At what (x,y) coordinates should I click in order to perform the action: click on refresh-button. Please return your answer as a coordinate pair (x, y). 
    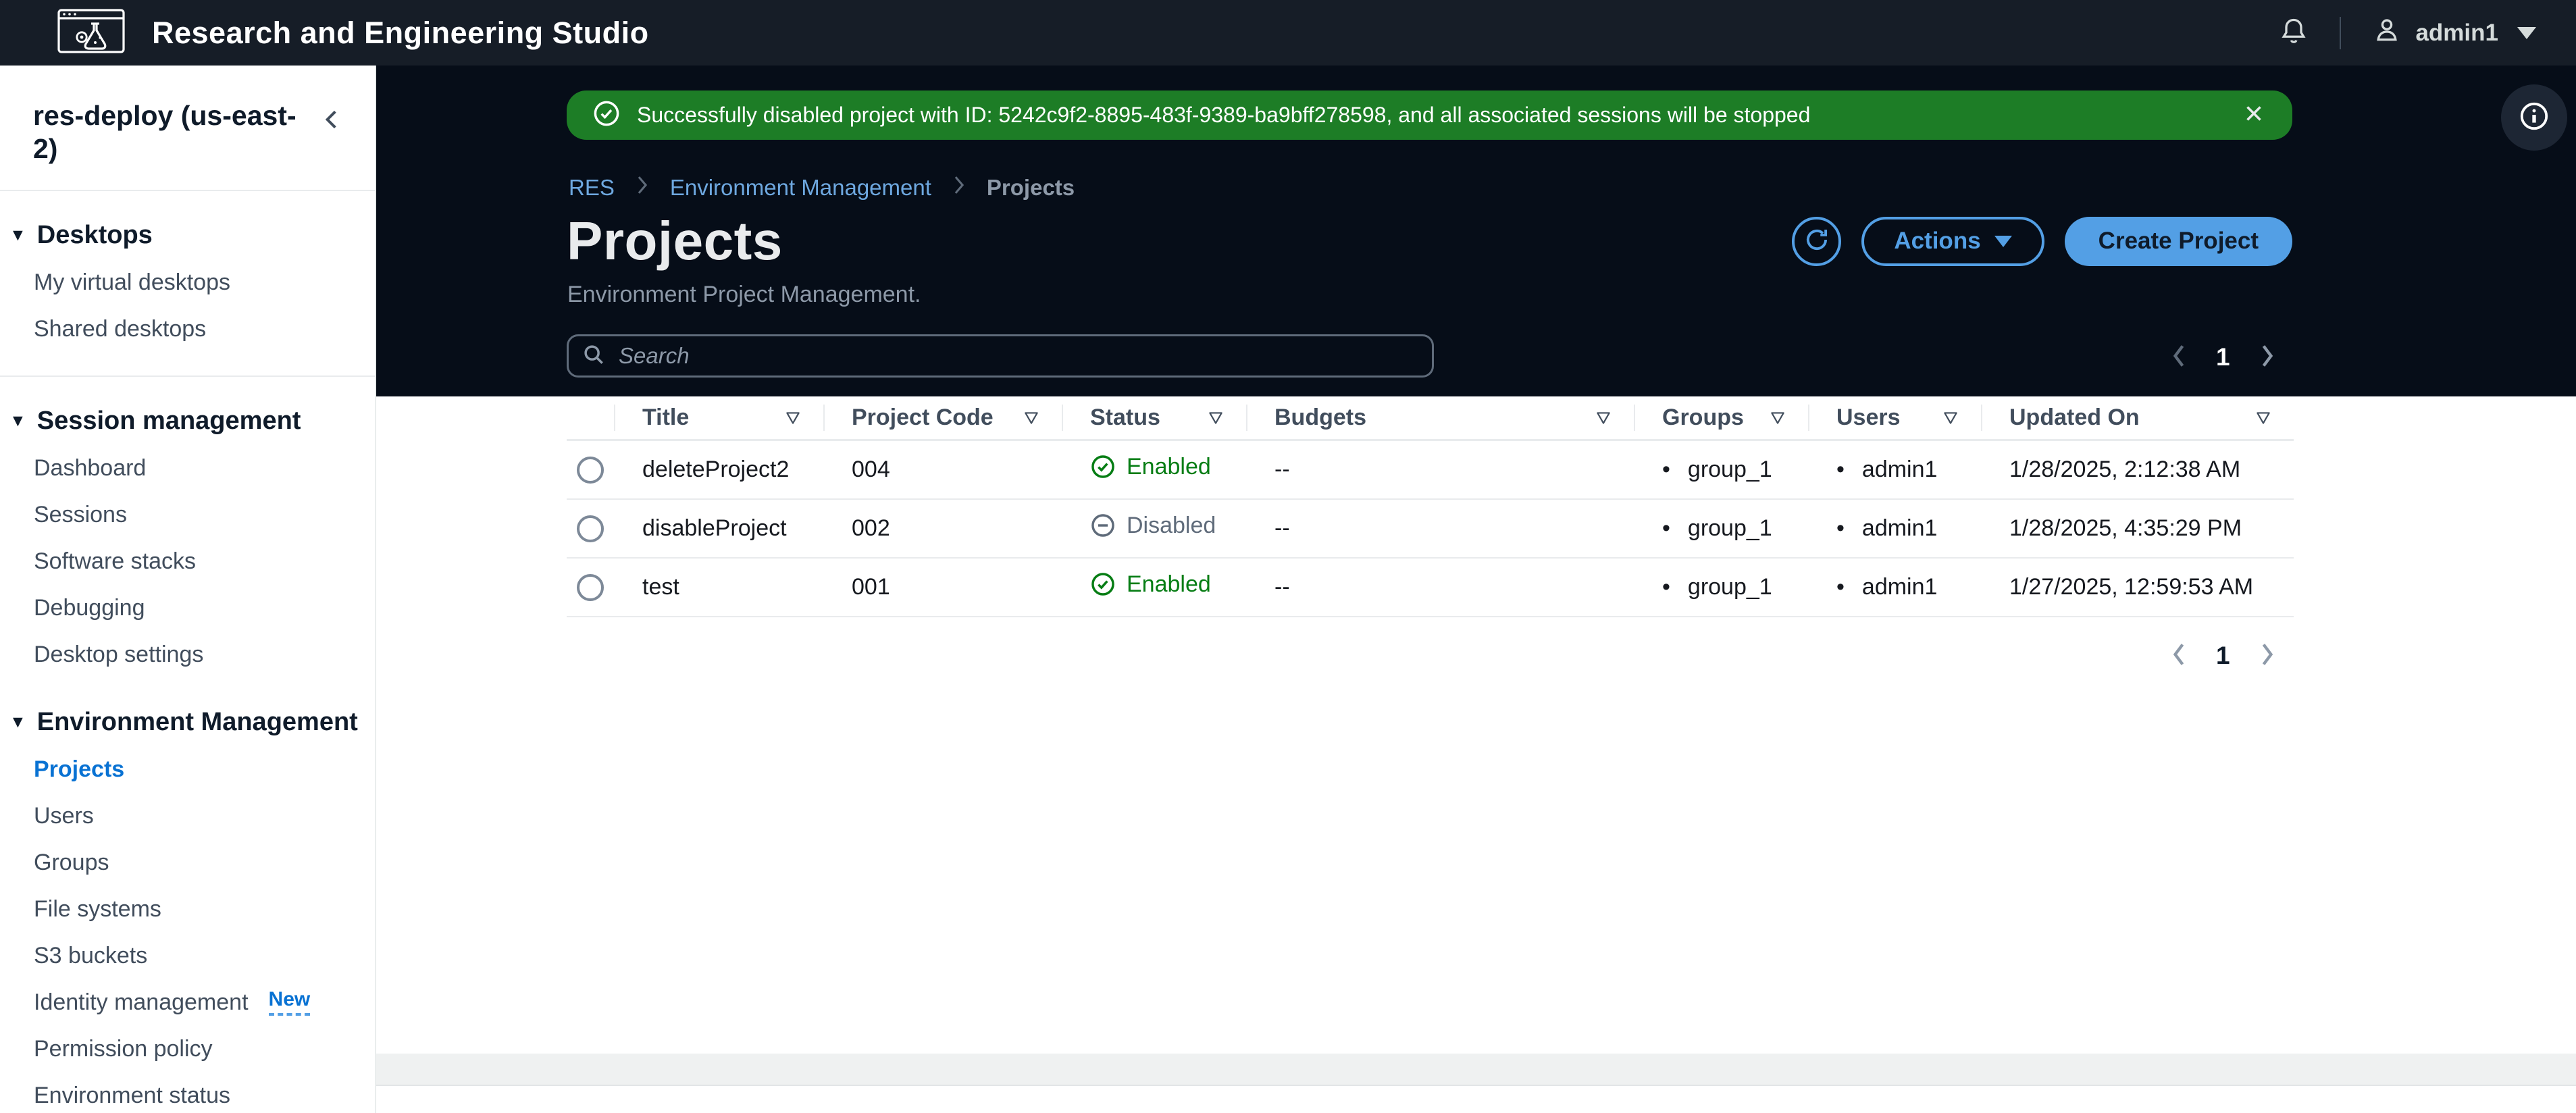
    Looking at the image, I should click on (1817, 241).